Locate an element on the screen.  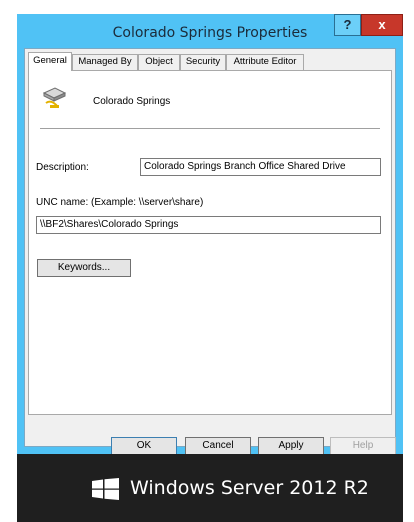
title-bar: Colorado Springs Properties ? x is located at coordinates (210, 31).